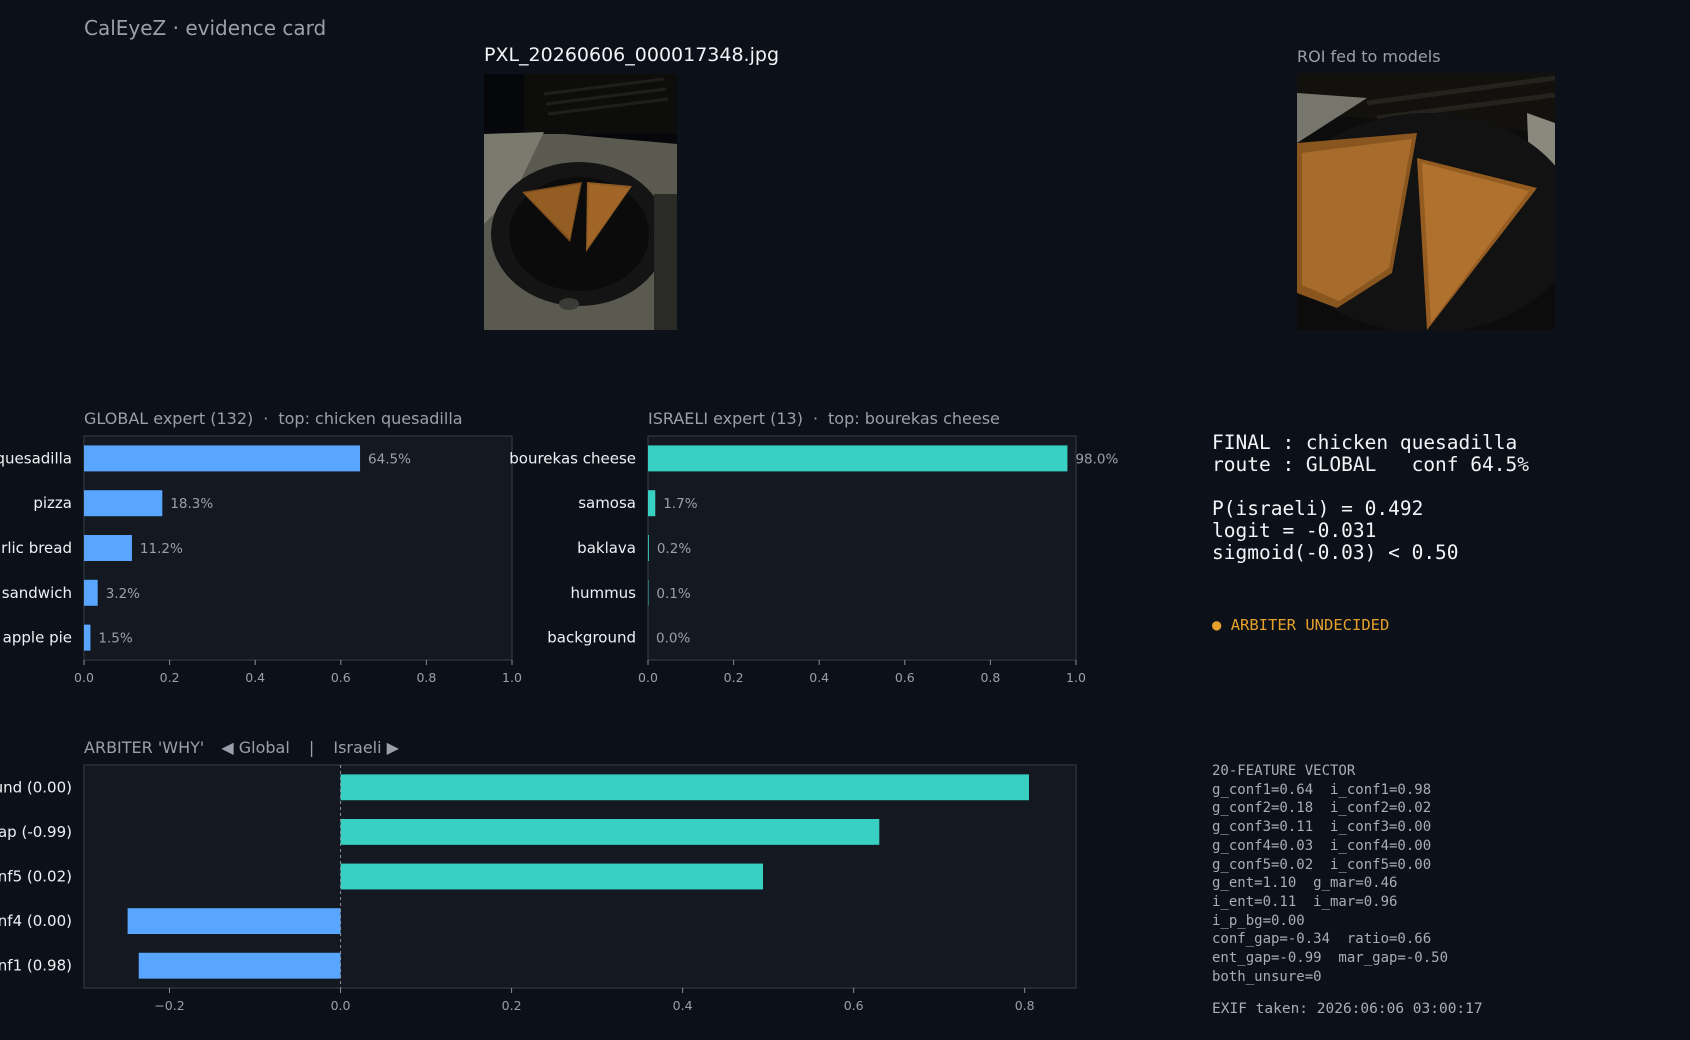  I want to click on exif-timestamp: EXIF taken: 2026:06:06 03:00:17, so click(1347, 1009).